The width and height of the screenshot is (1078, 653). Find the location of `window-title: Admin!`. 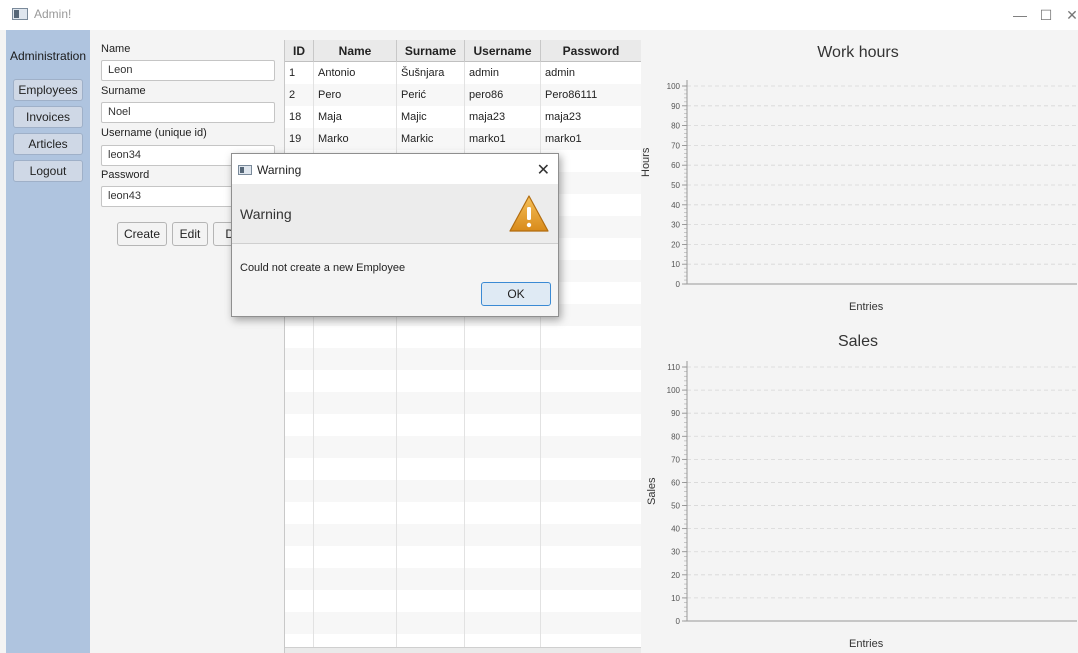

window-title: Admin! is located at coordinates (53, 14).